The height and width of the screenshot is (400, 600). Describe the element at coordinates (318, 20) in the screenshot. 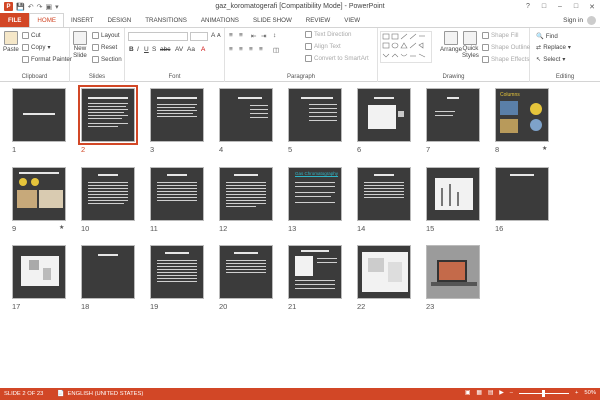

I see `tab-review: REVIEW` at that location.